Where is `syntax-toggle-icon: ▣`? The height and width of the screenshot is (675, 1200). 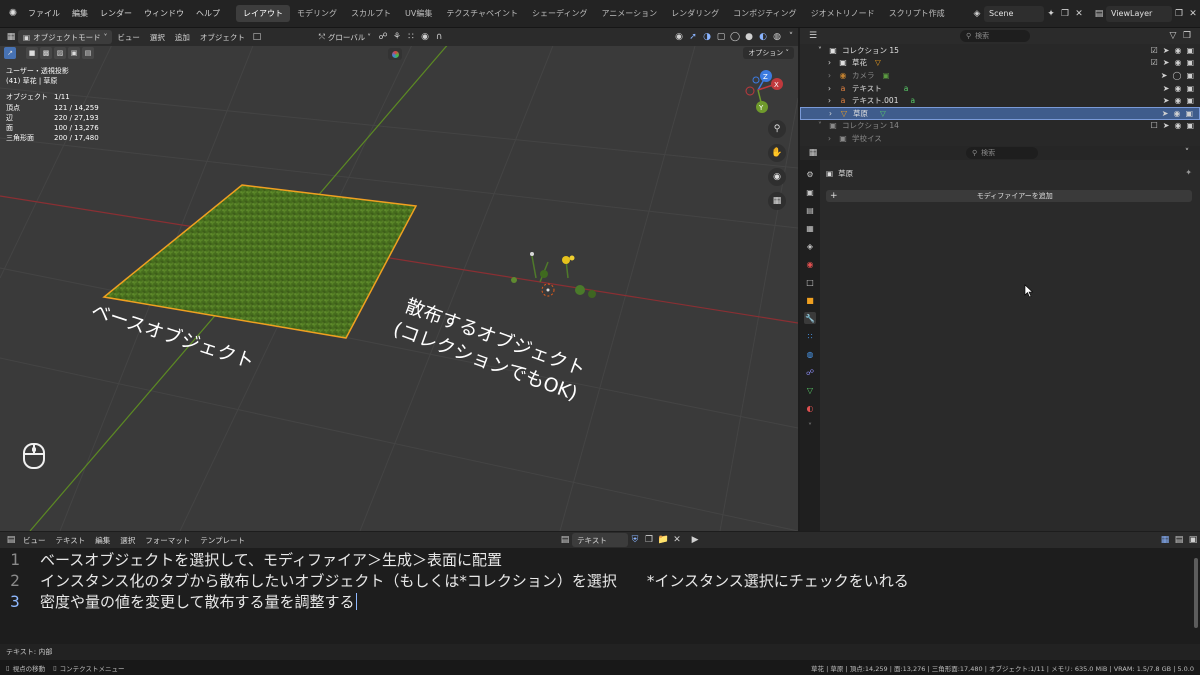
syntax-toggle-icon: ▣ is located at coordinates (1193, 540).